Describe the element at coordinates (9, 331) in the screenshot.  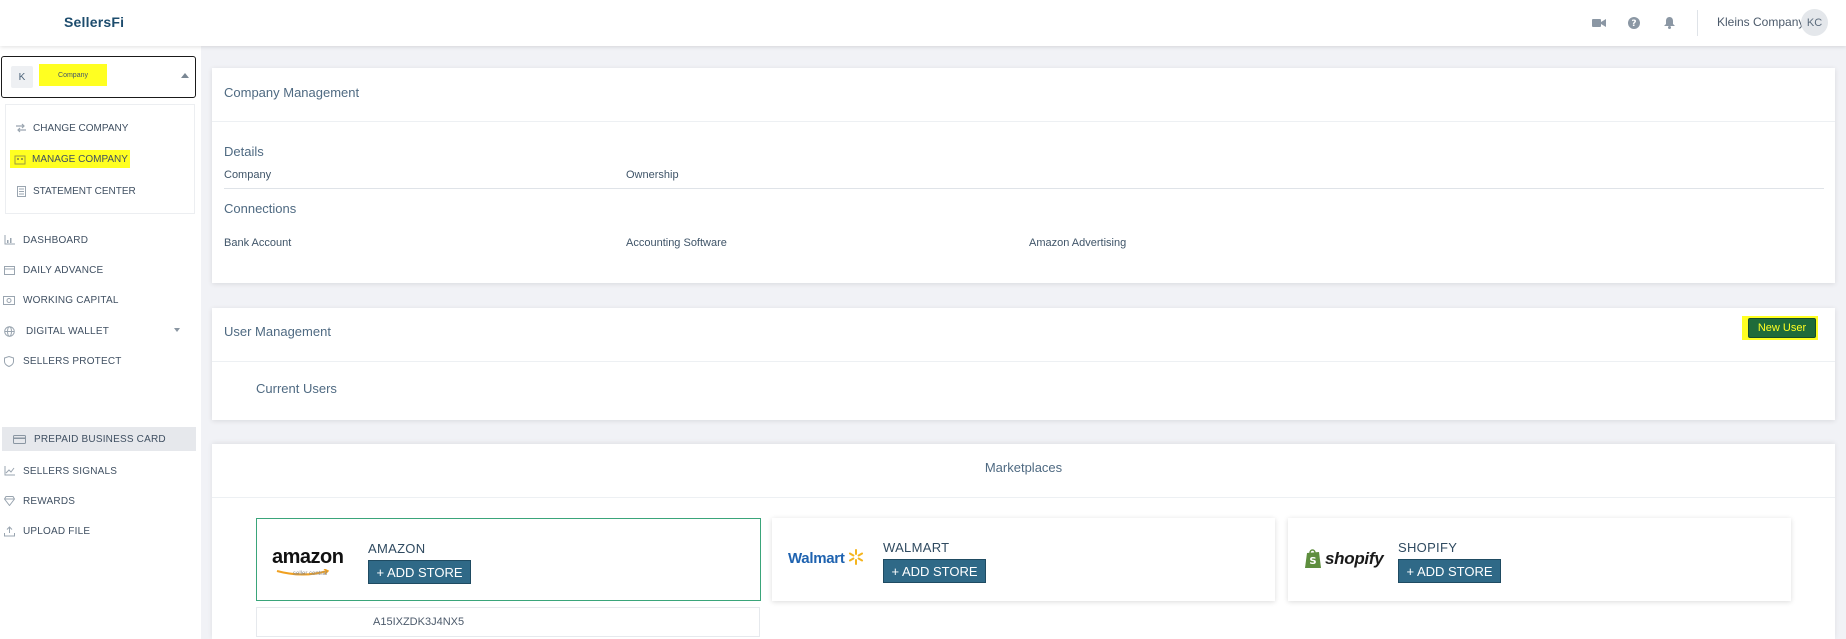
I see `globe-icon` at that location.